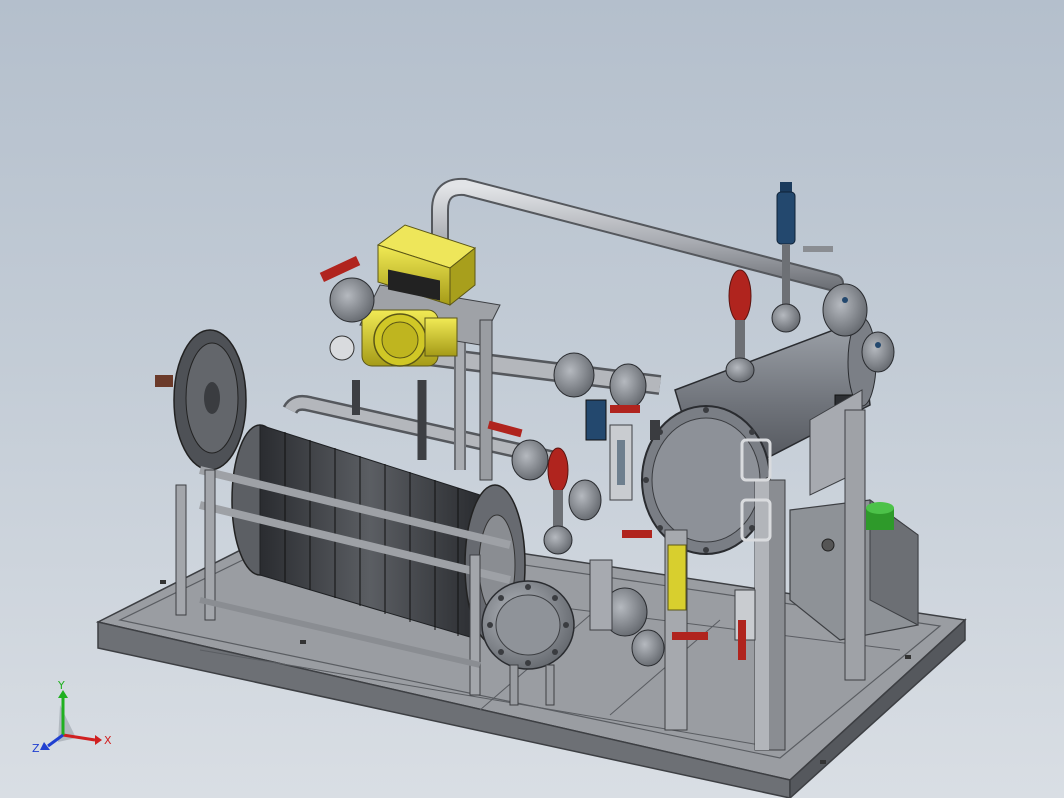 This screenshot has height=798, width=1064. I want to click on y-axis-label: Y, so click(61, 686).